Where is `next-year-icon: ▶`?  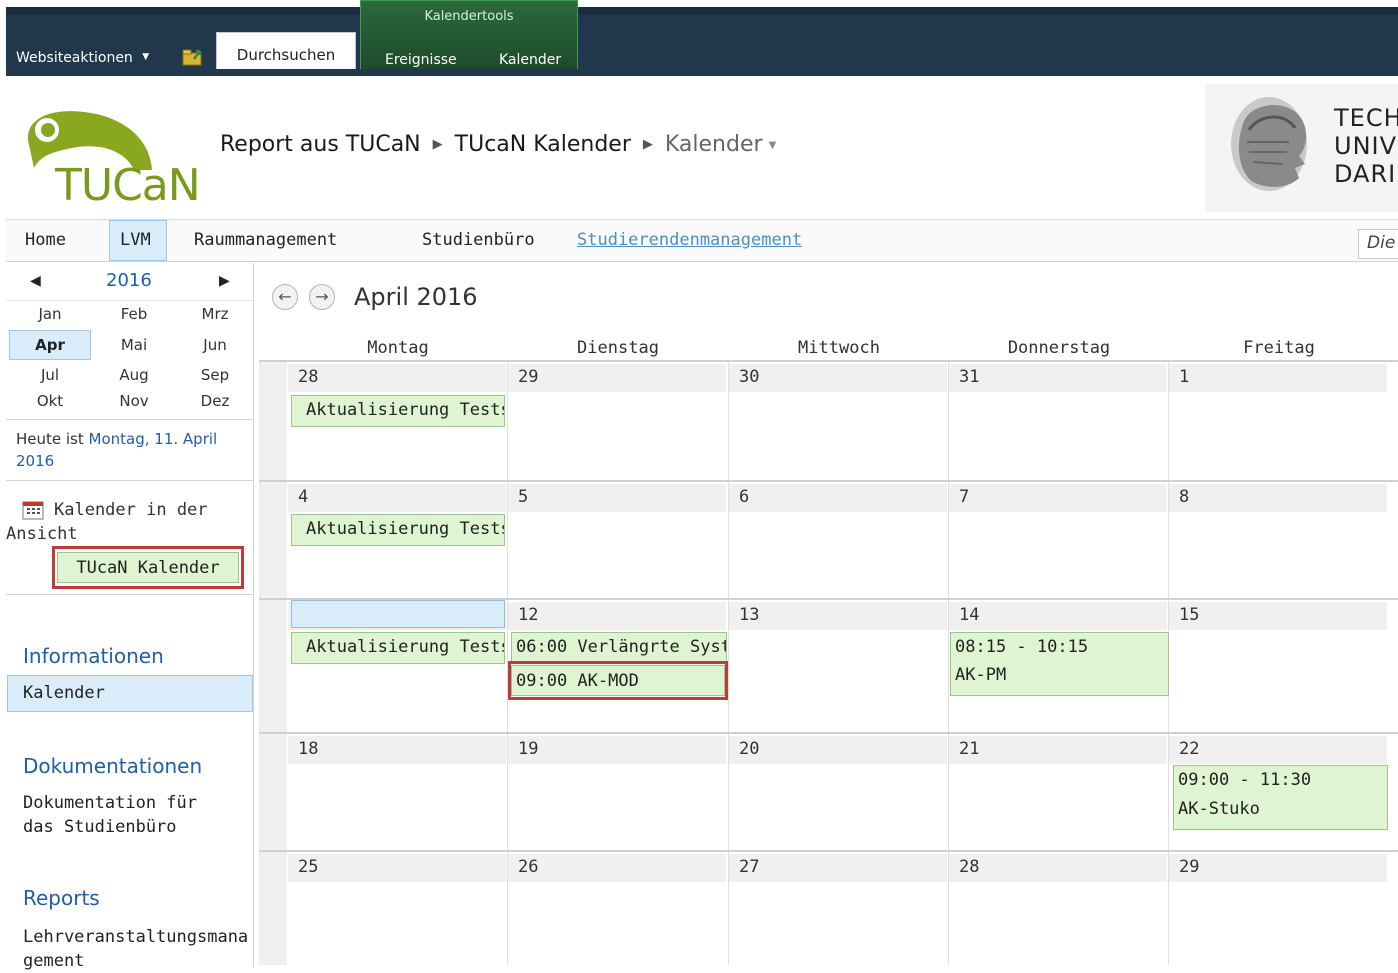 next-year-icon: ▶ is located at coordinates (224, 281).